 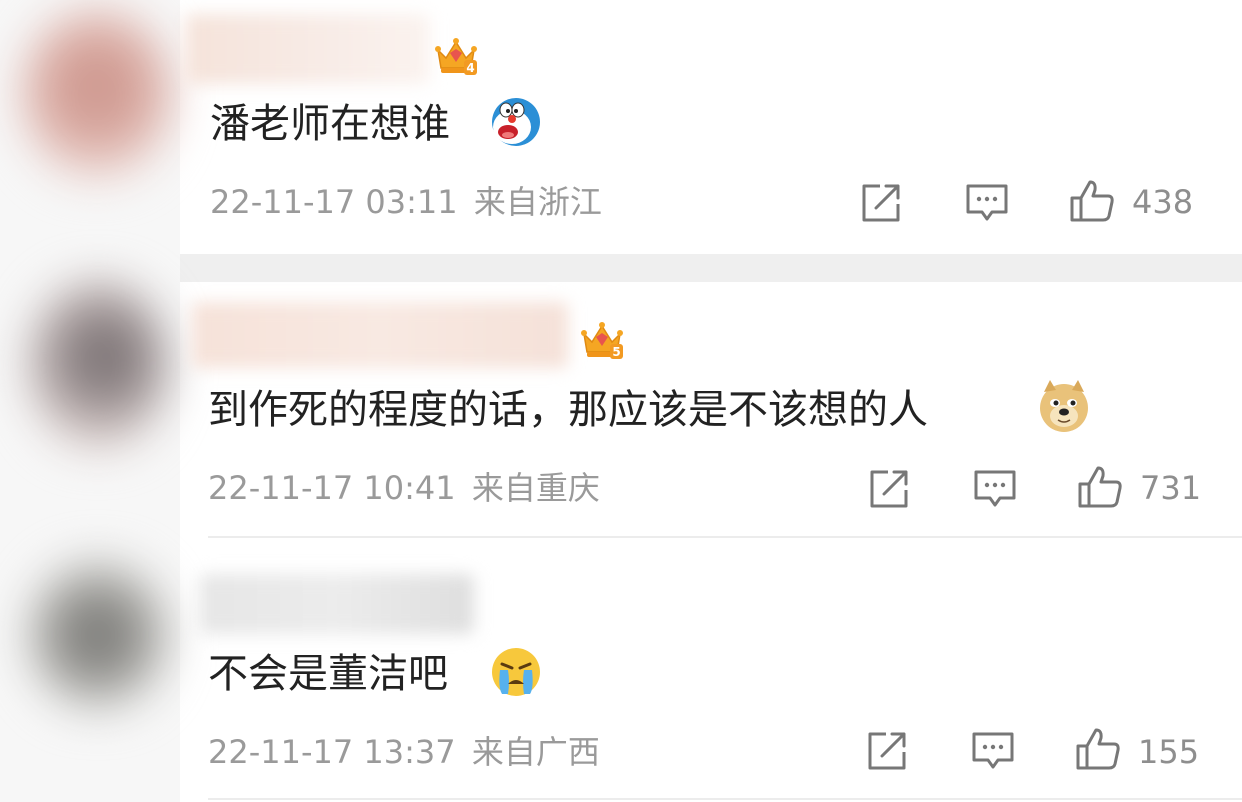 I want to click on location: 来自浙江, so click(x=537, y=202).